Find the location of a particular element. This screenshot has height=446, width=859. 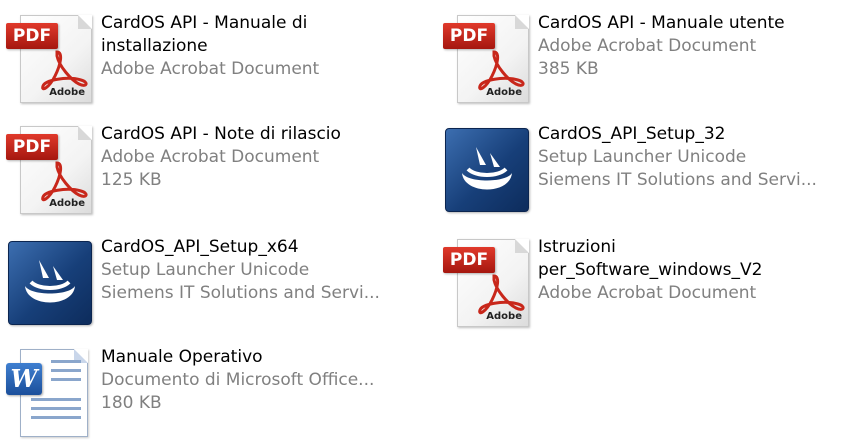

file-name: CardOS API - Manuale utente is located at coordinates (661, 23).